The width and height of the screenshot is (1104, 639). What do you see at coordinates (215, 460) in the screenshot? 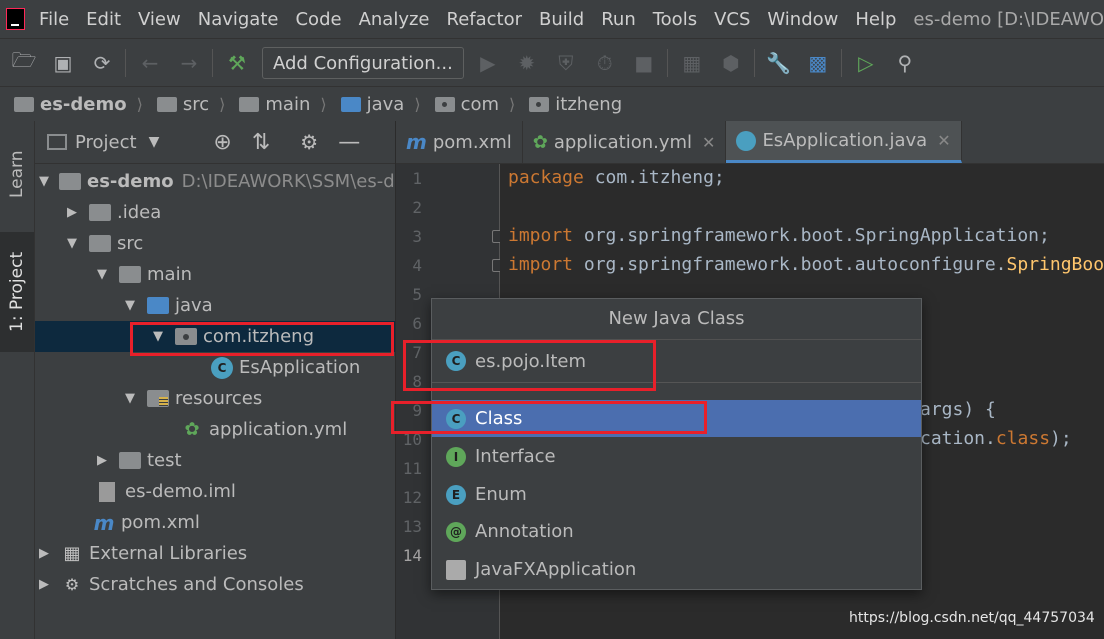
I see `tree-item-test: ▶ test` at bounding box center [215, 460].